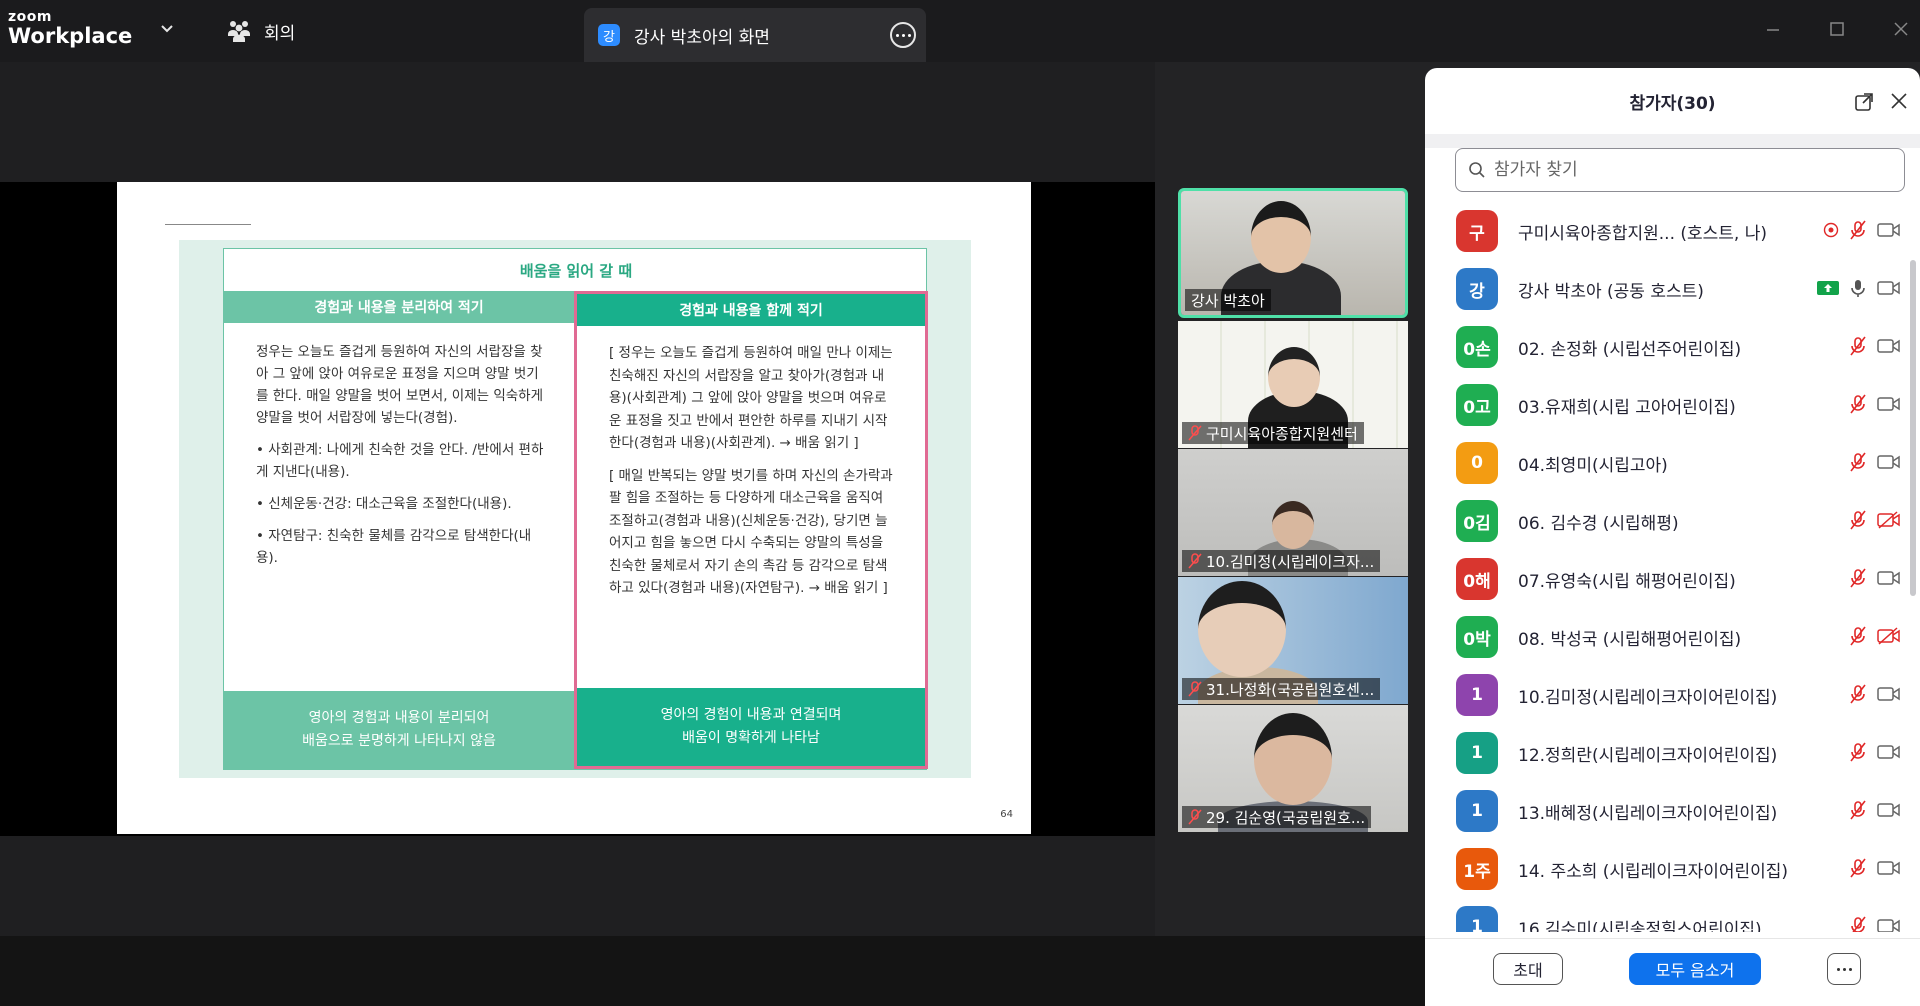 The width and height of the screenshot is (1920, 1006). I want to click on mic-icon, so click(1858, 288).